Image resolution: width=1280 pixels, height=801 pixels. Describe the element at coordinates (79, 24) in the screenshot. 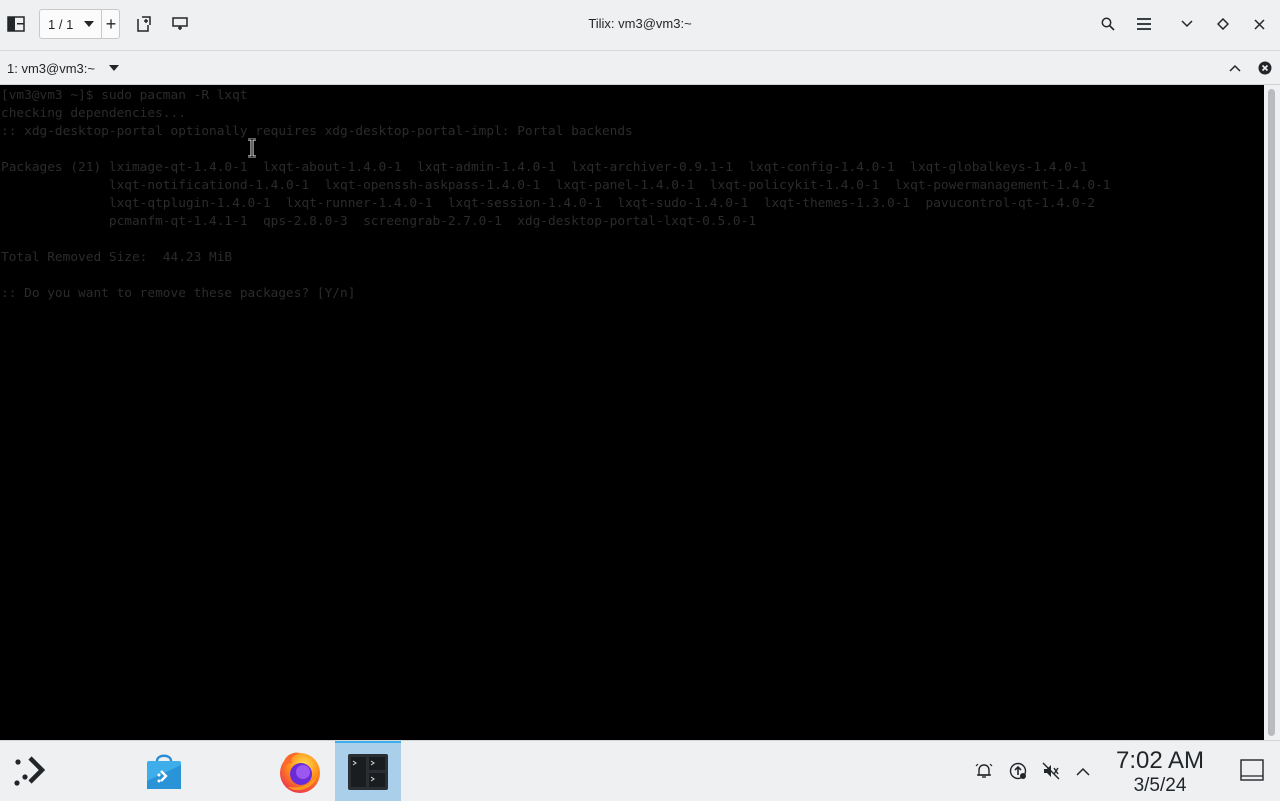

I see `session-switcher: 1 / 1 +` at that location.